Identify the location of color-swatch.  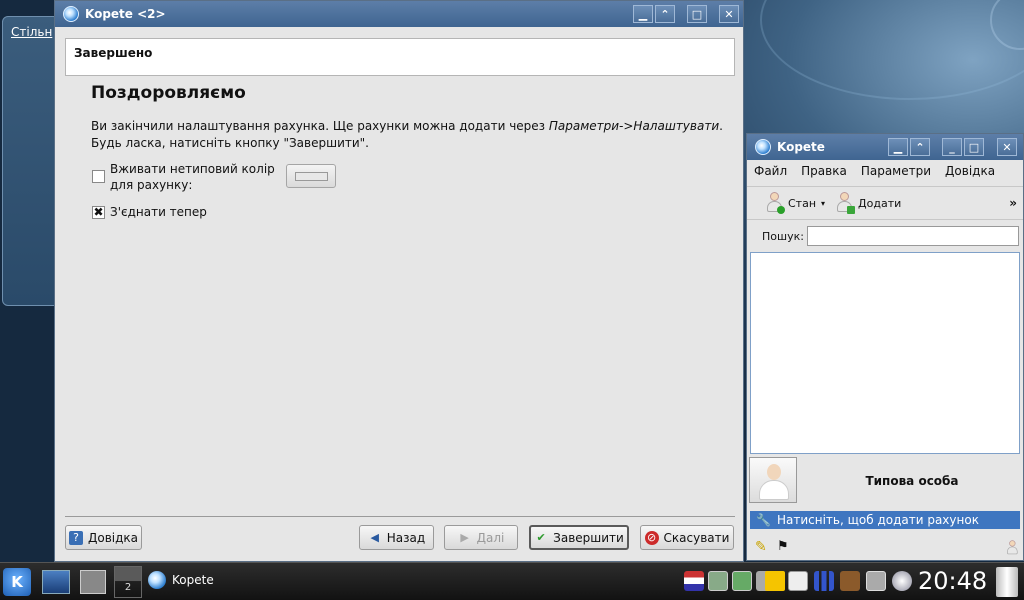
(311, 176).